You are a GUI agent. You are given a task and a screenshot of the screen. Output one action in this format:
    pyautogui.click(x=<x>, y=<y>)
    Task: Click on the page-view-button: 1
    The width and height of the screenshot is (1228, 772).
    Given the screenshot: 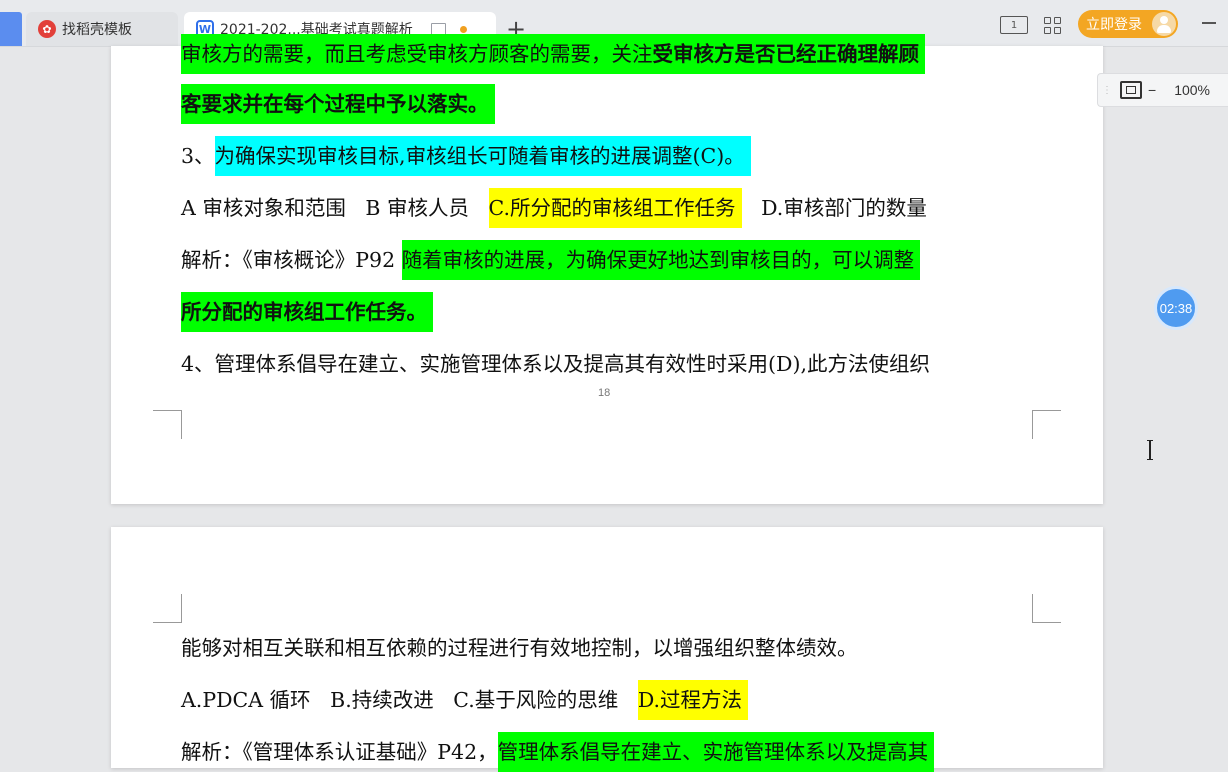 What is the action you would take?
    pyautogui.click(x=1014, y=25)
    